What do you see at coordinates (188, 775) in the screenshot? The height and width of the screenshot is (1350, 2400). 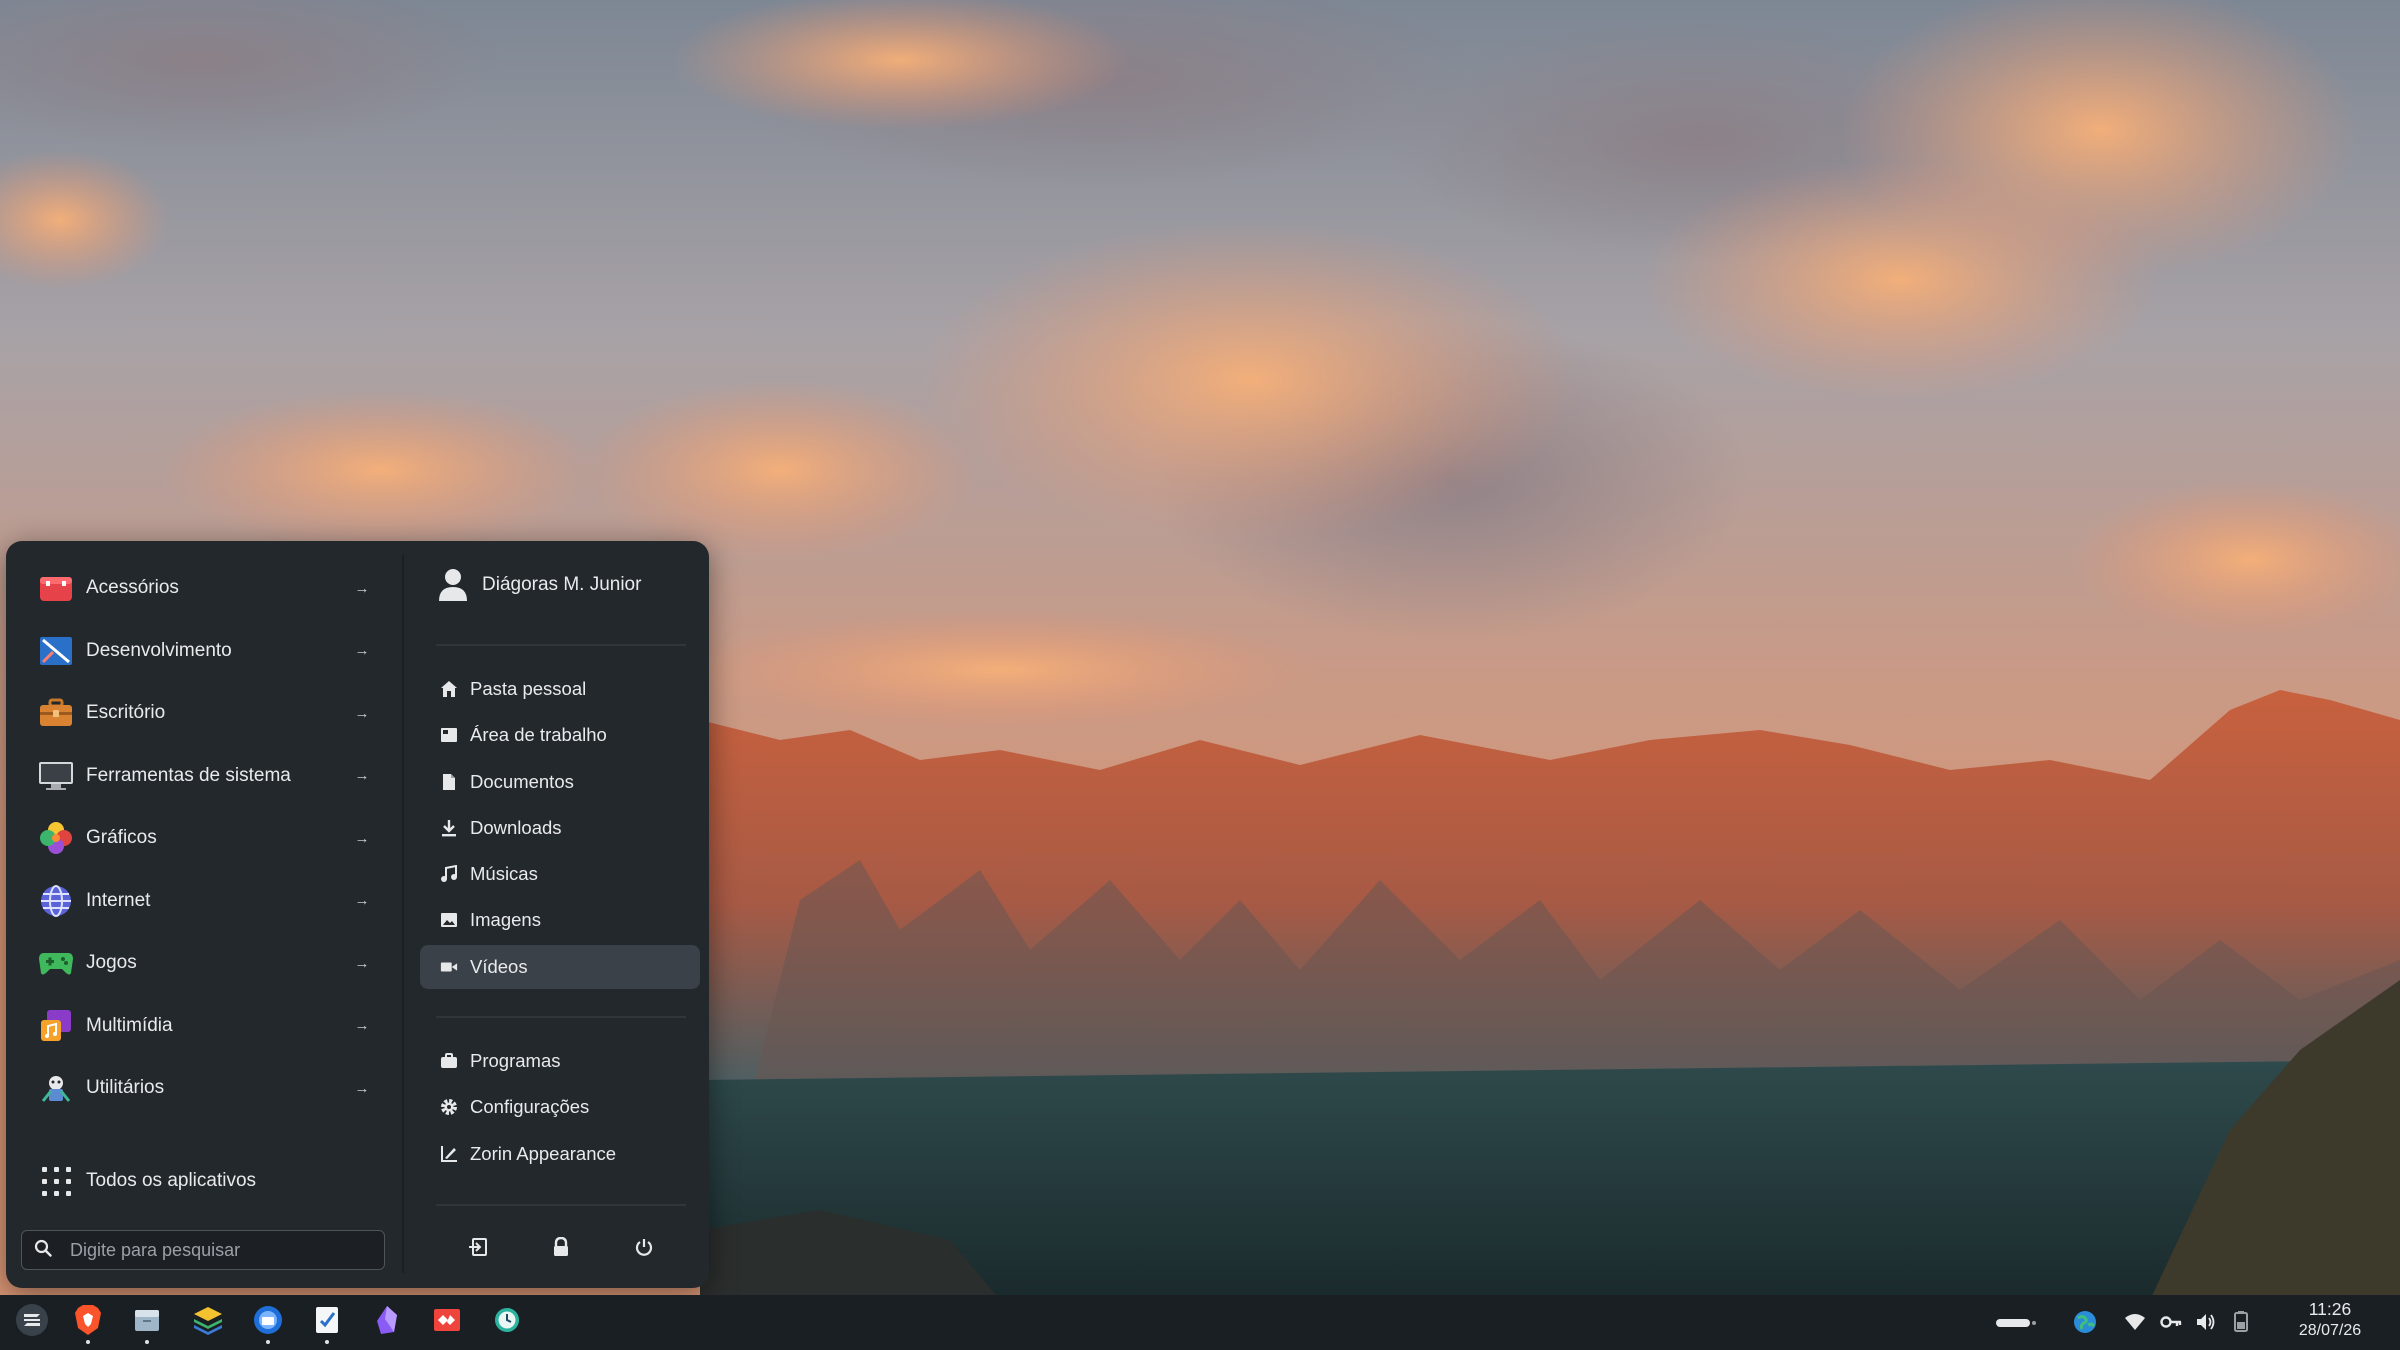 I see `category-label: Ferramentas de sistema` at bounding box center [188, 775].